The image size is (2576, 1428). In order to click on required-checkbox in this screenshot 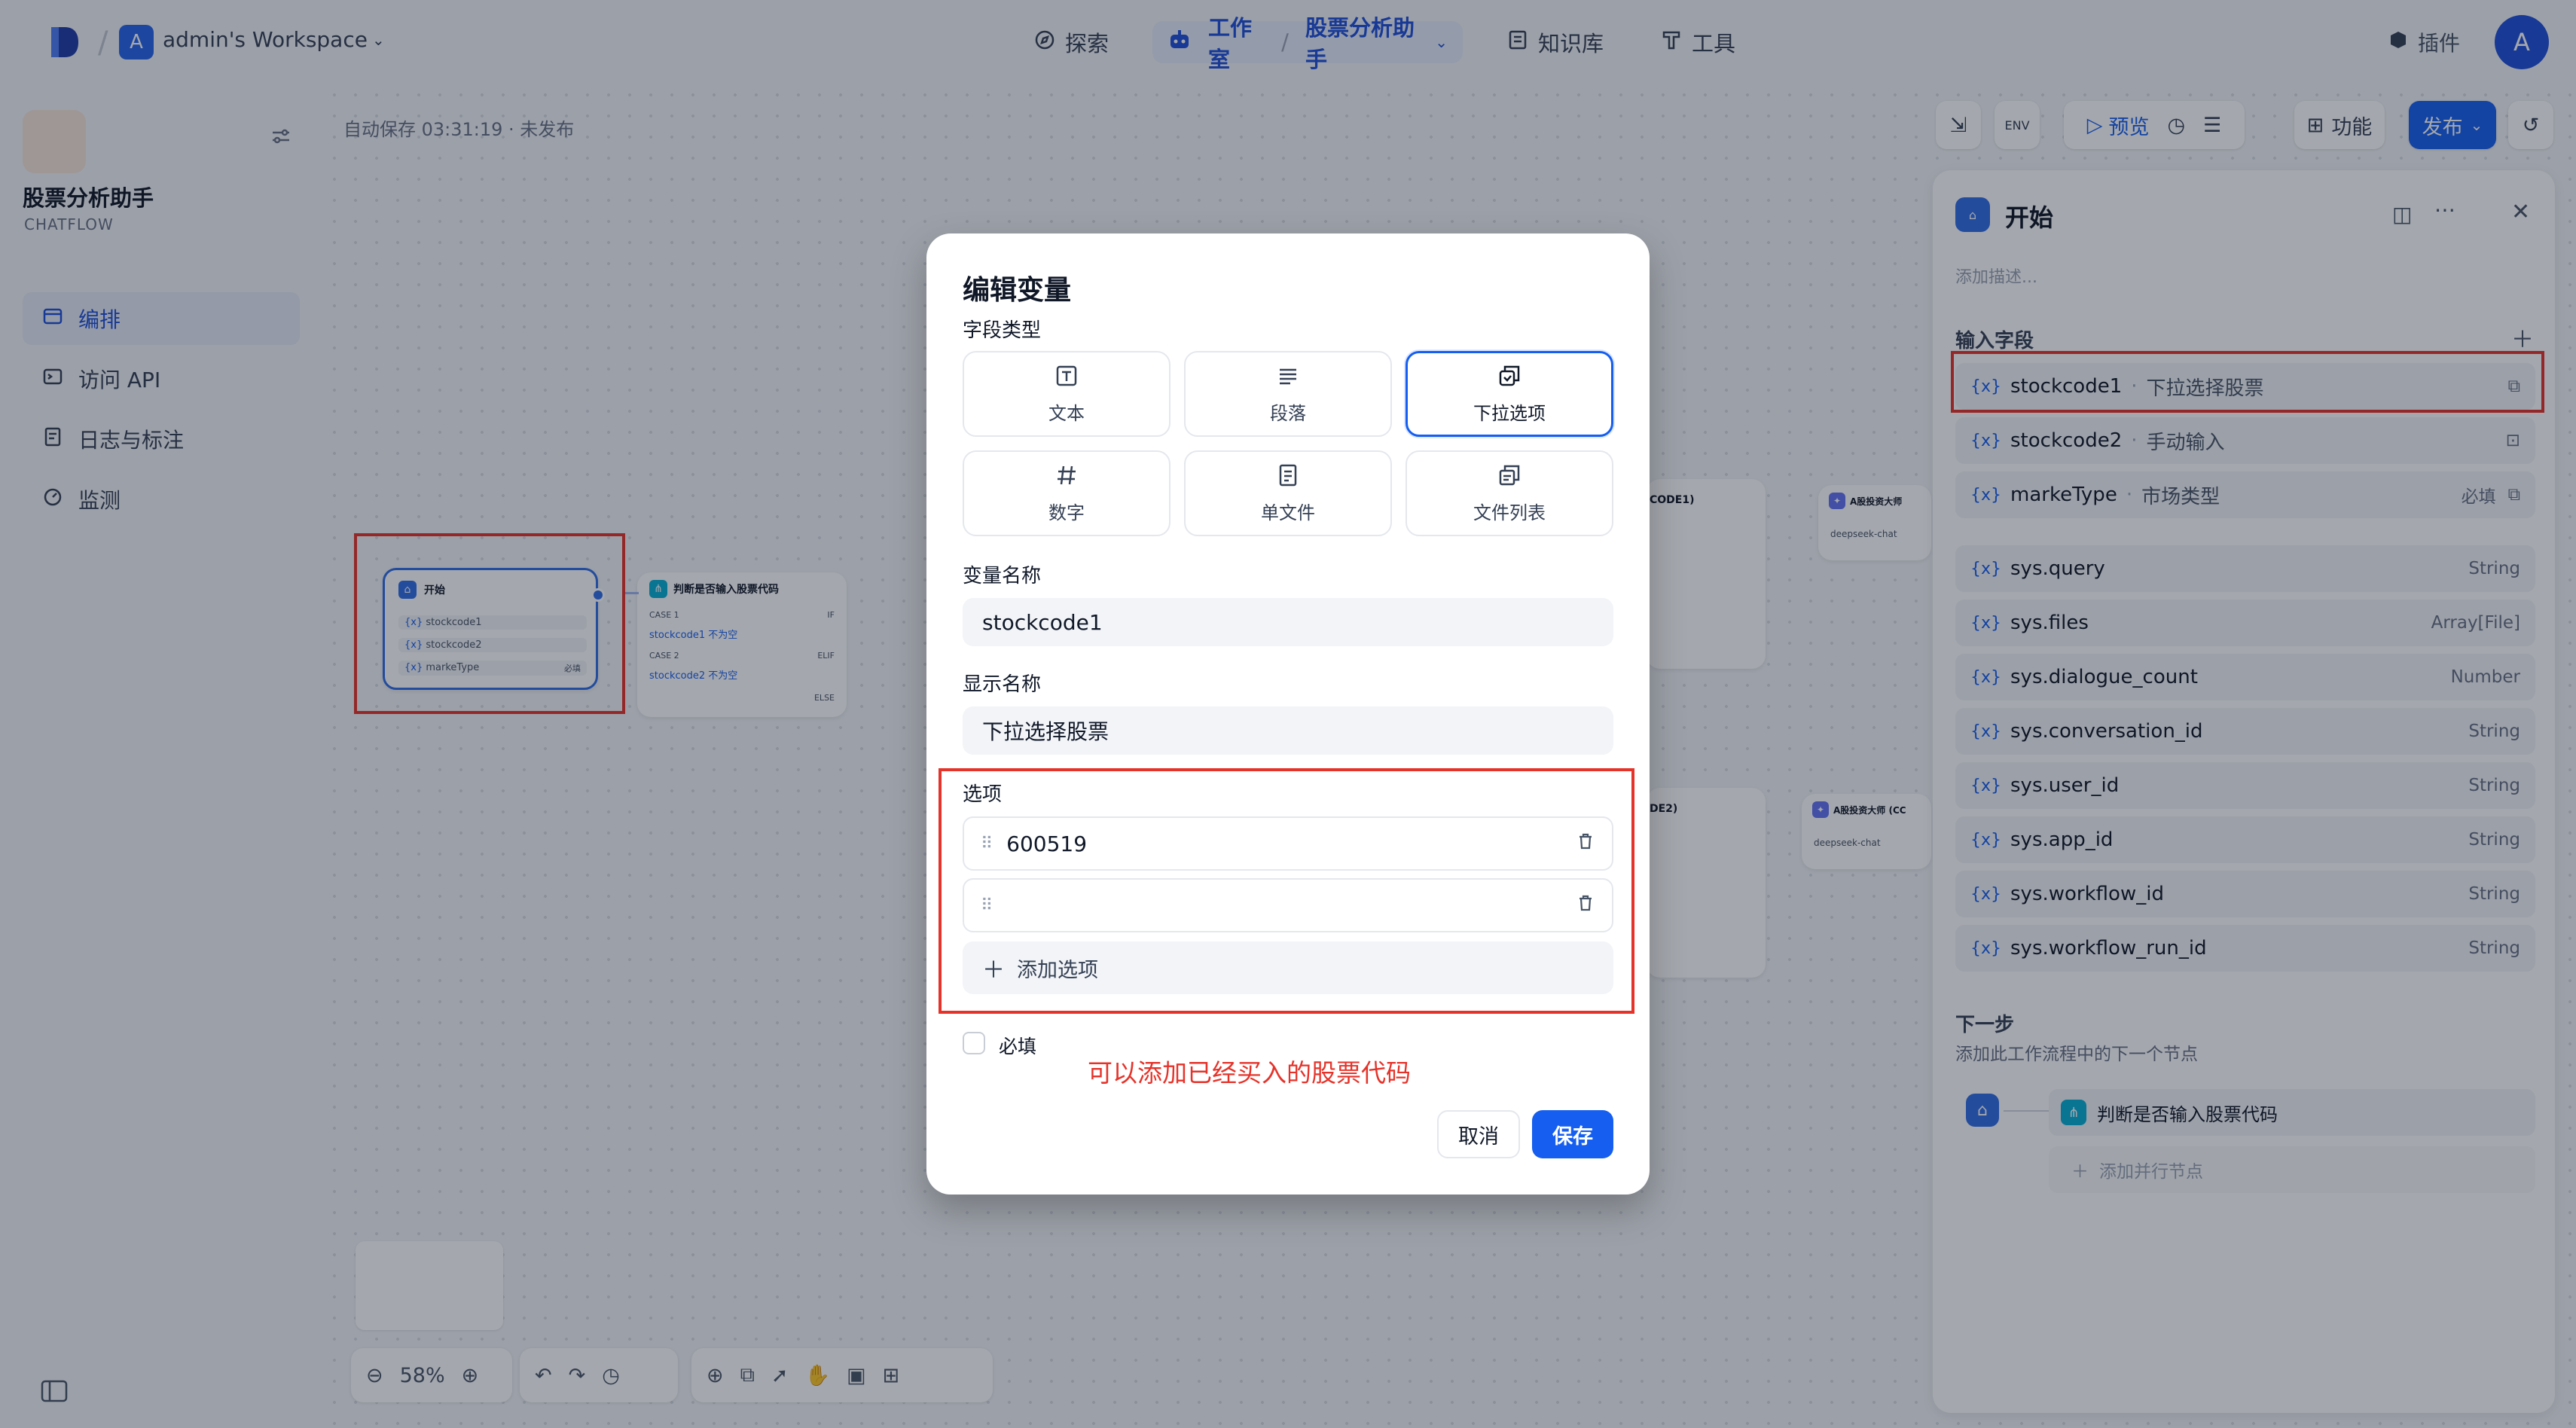, I will do `click(974, 1043)`.